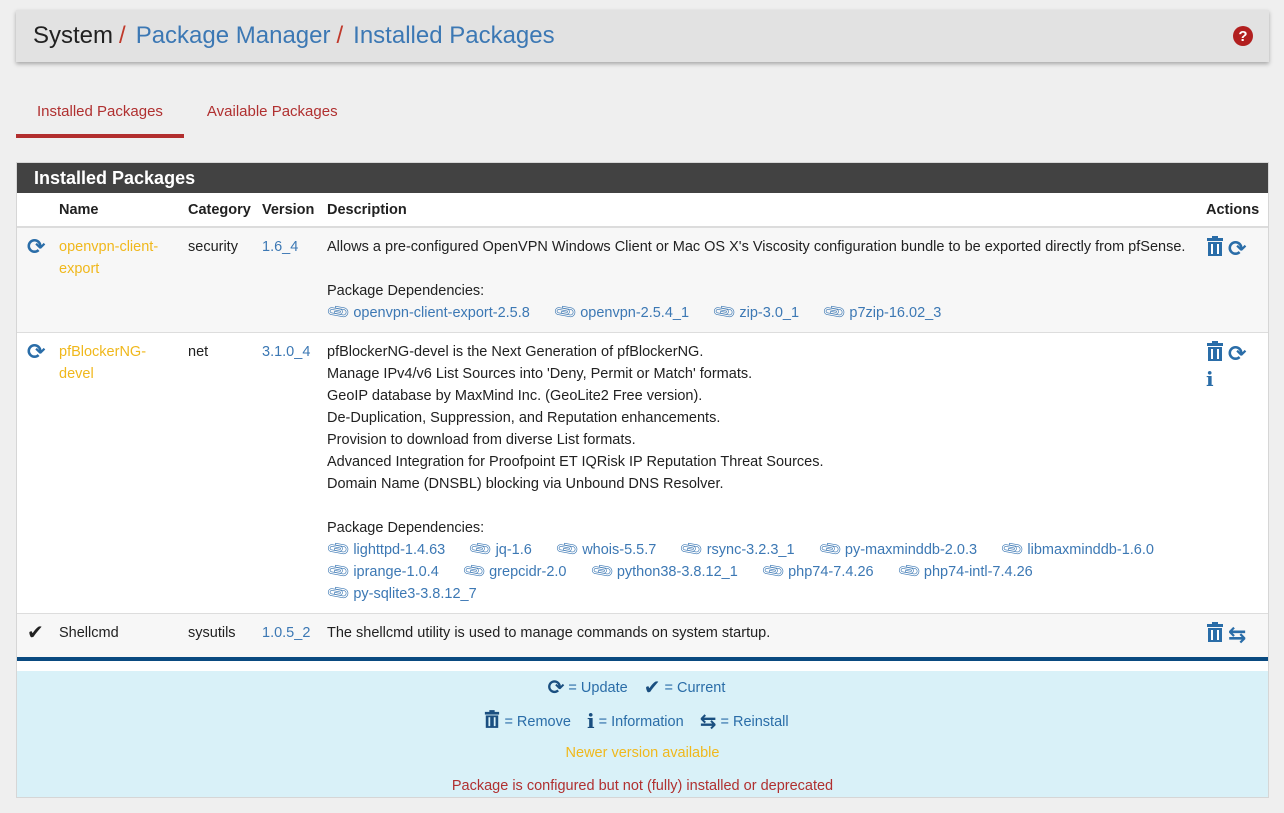  What do you see at coordinates (621, 313) in the screenshot?
I see `dependency-link: 📎︎openvpn-2.5.4_1` at bounding box center [621, 313].